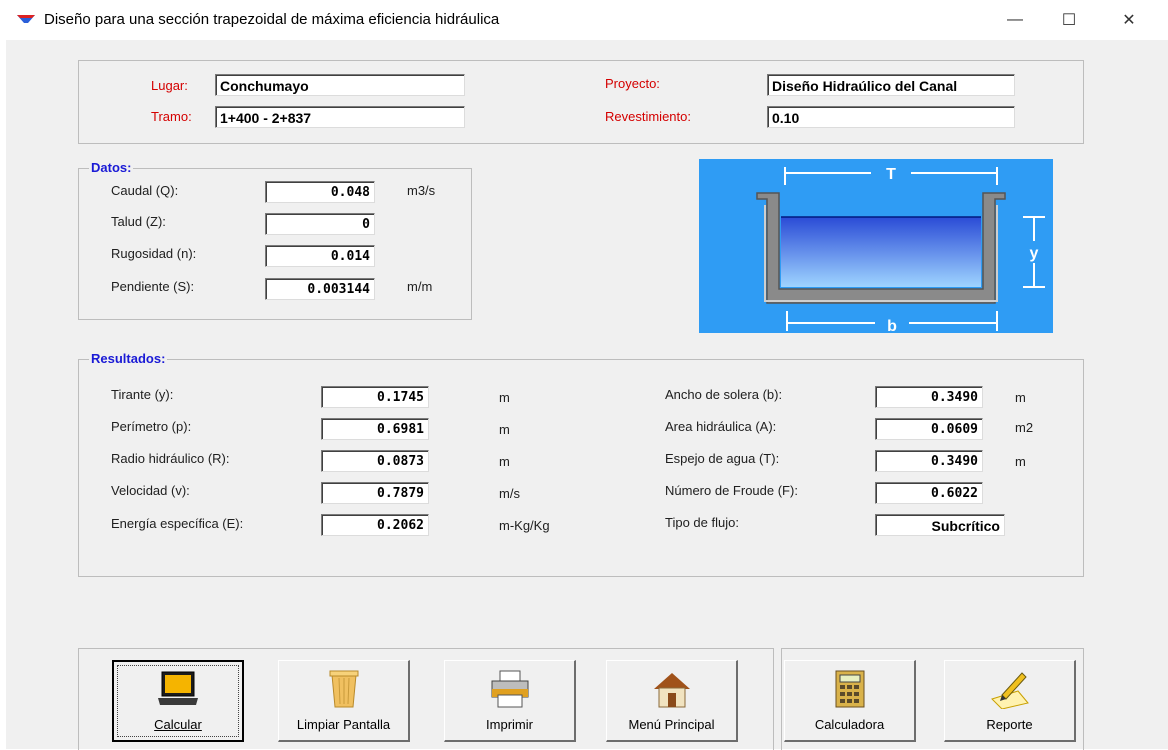  Describe the element at coordinates (1024, 427) in the screenshot. I see `area-unit: m2` at that location.